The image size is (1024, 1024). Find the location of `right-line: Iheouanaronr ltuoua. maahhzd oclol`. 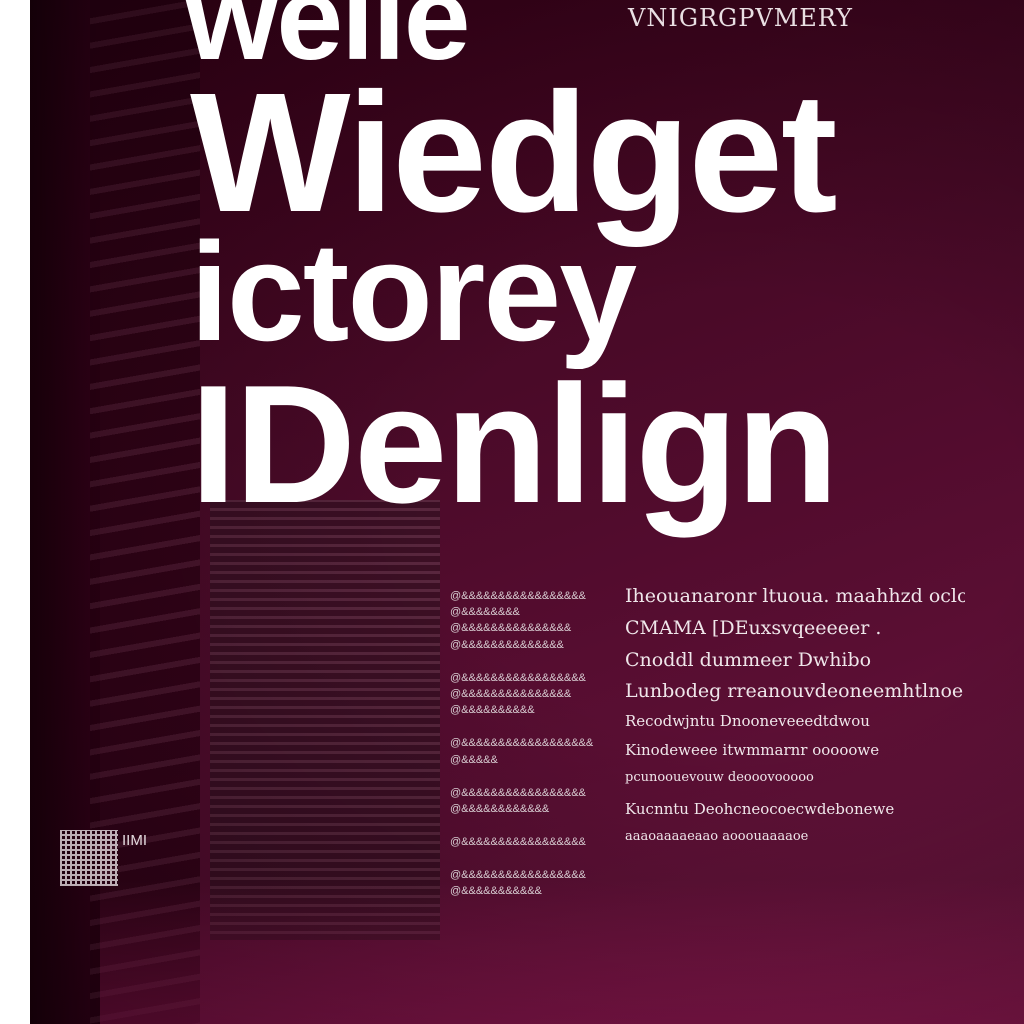

right-line: Iheouanaronr ltuoua. maahhzd oclol is located at coordinates (795, 596).